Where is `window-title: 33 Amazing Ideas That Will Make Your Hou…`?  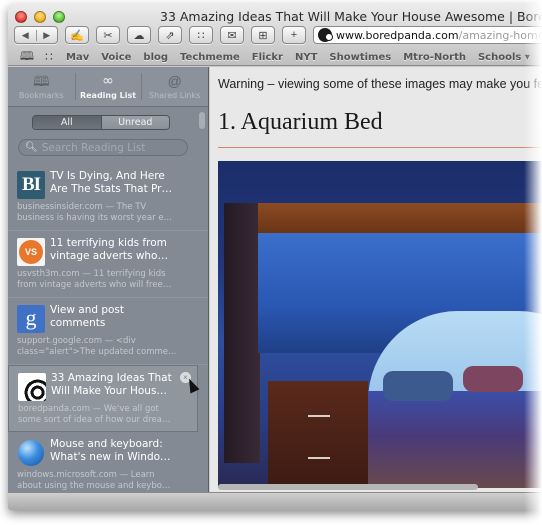
window-title: 33 Amazing Ideas That Will Make Your Hou… is located at coordinates (351, 16).